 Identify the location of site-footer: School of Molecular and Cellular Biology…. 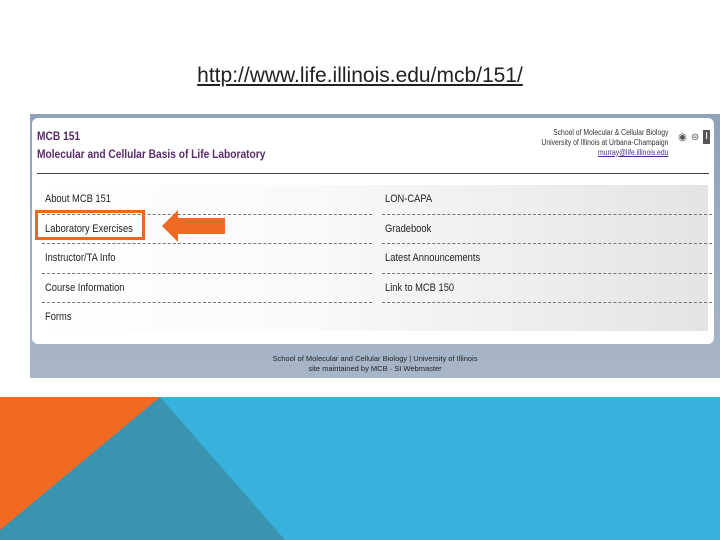
(375, 364).